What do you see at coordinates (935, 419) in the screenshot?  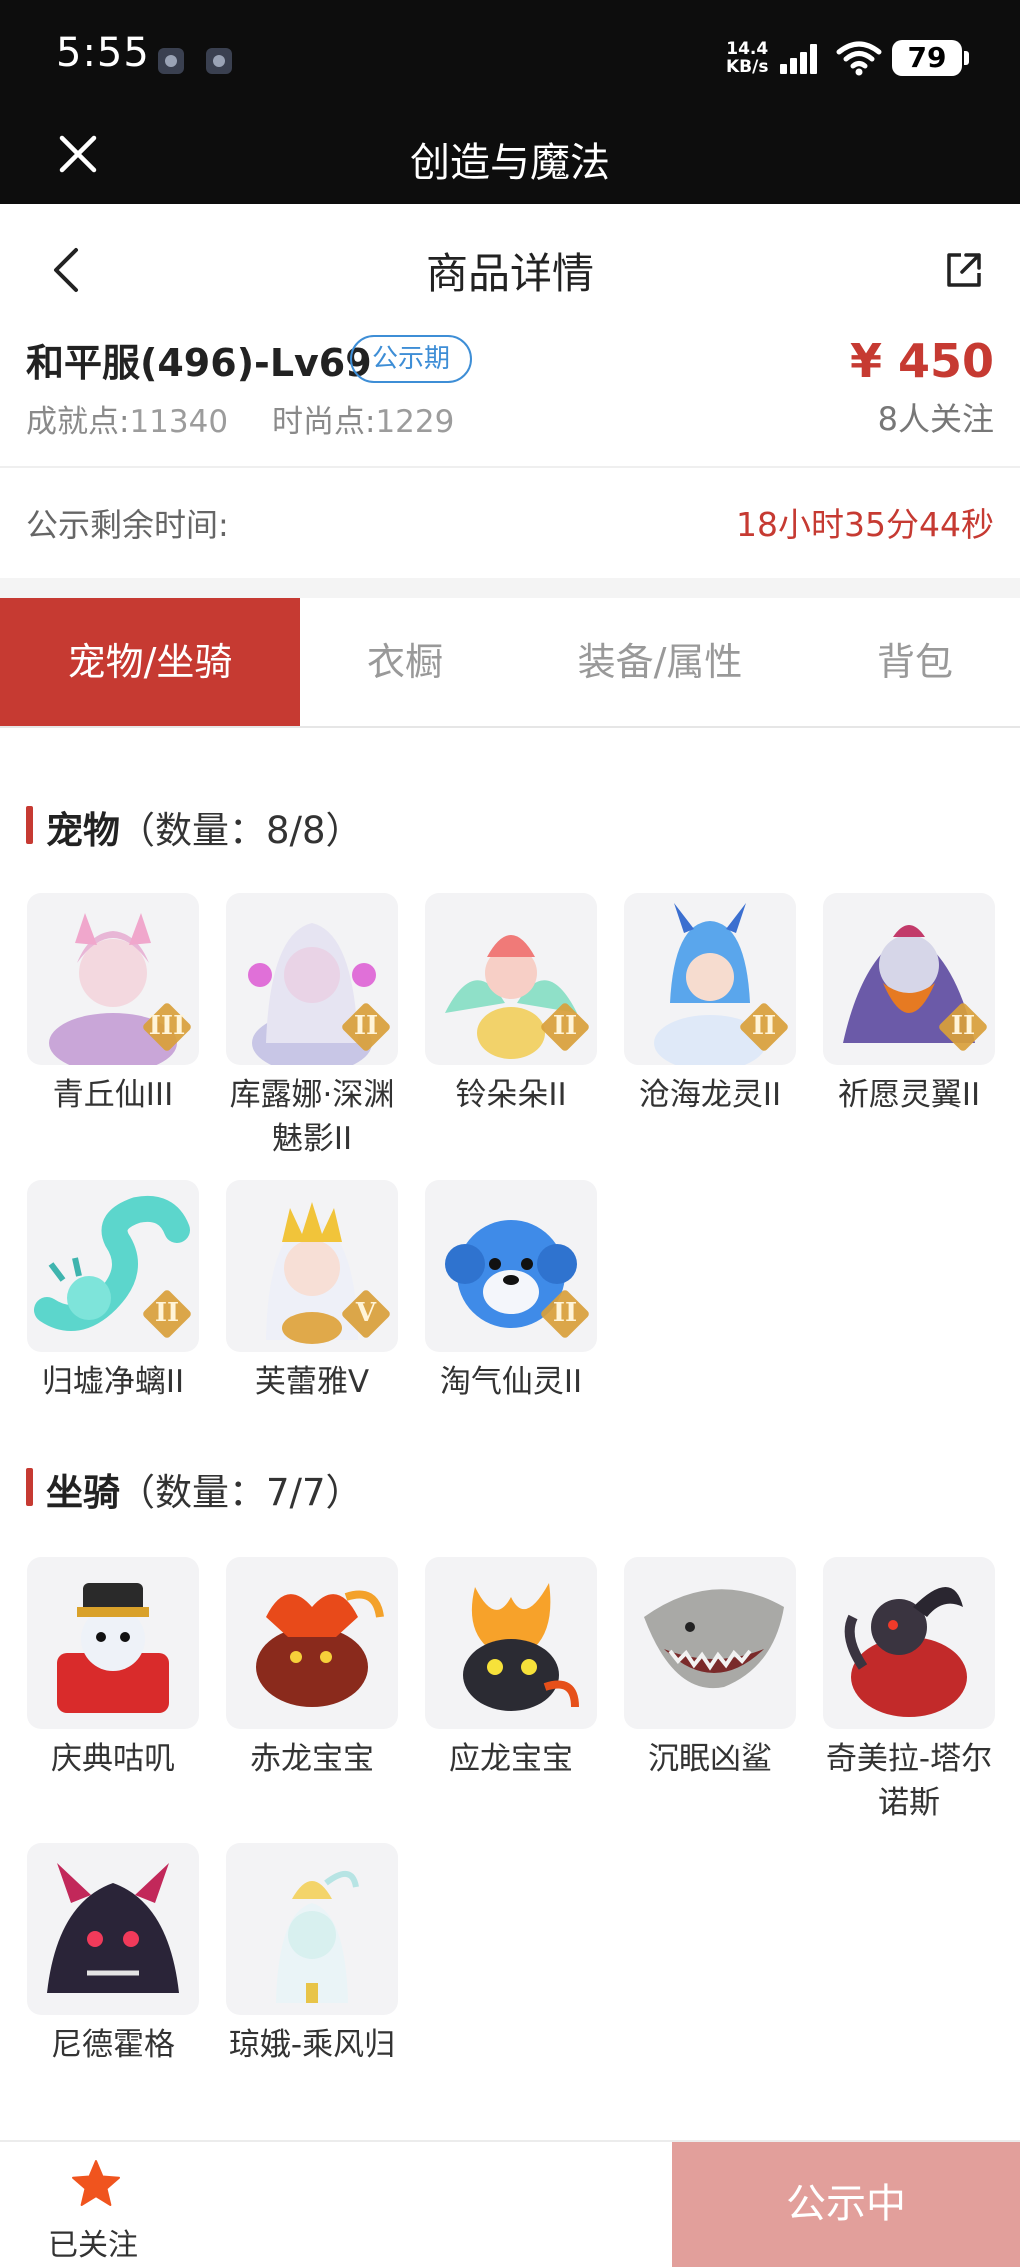 I see `follower-count: 8人关注` at bounding box center [935, 419].